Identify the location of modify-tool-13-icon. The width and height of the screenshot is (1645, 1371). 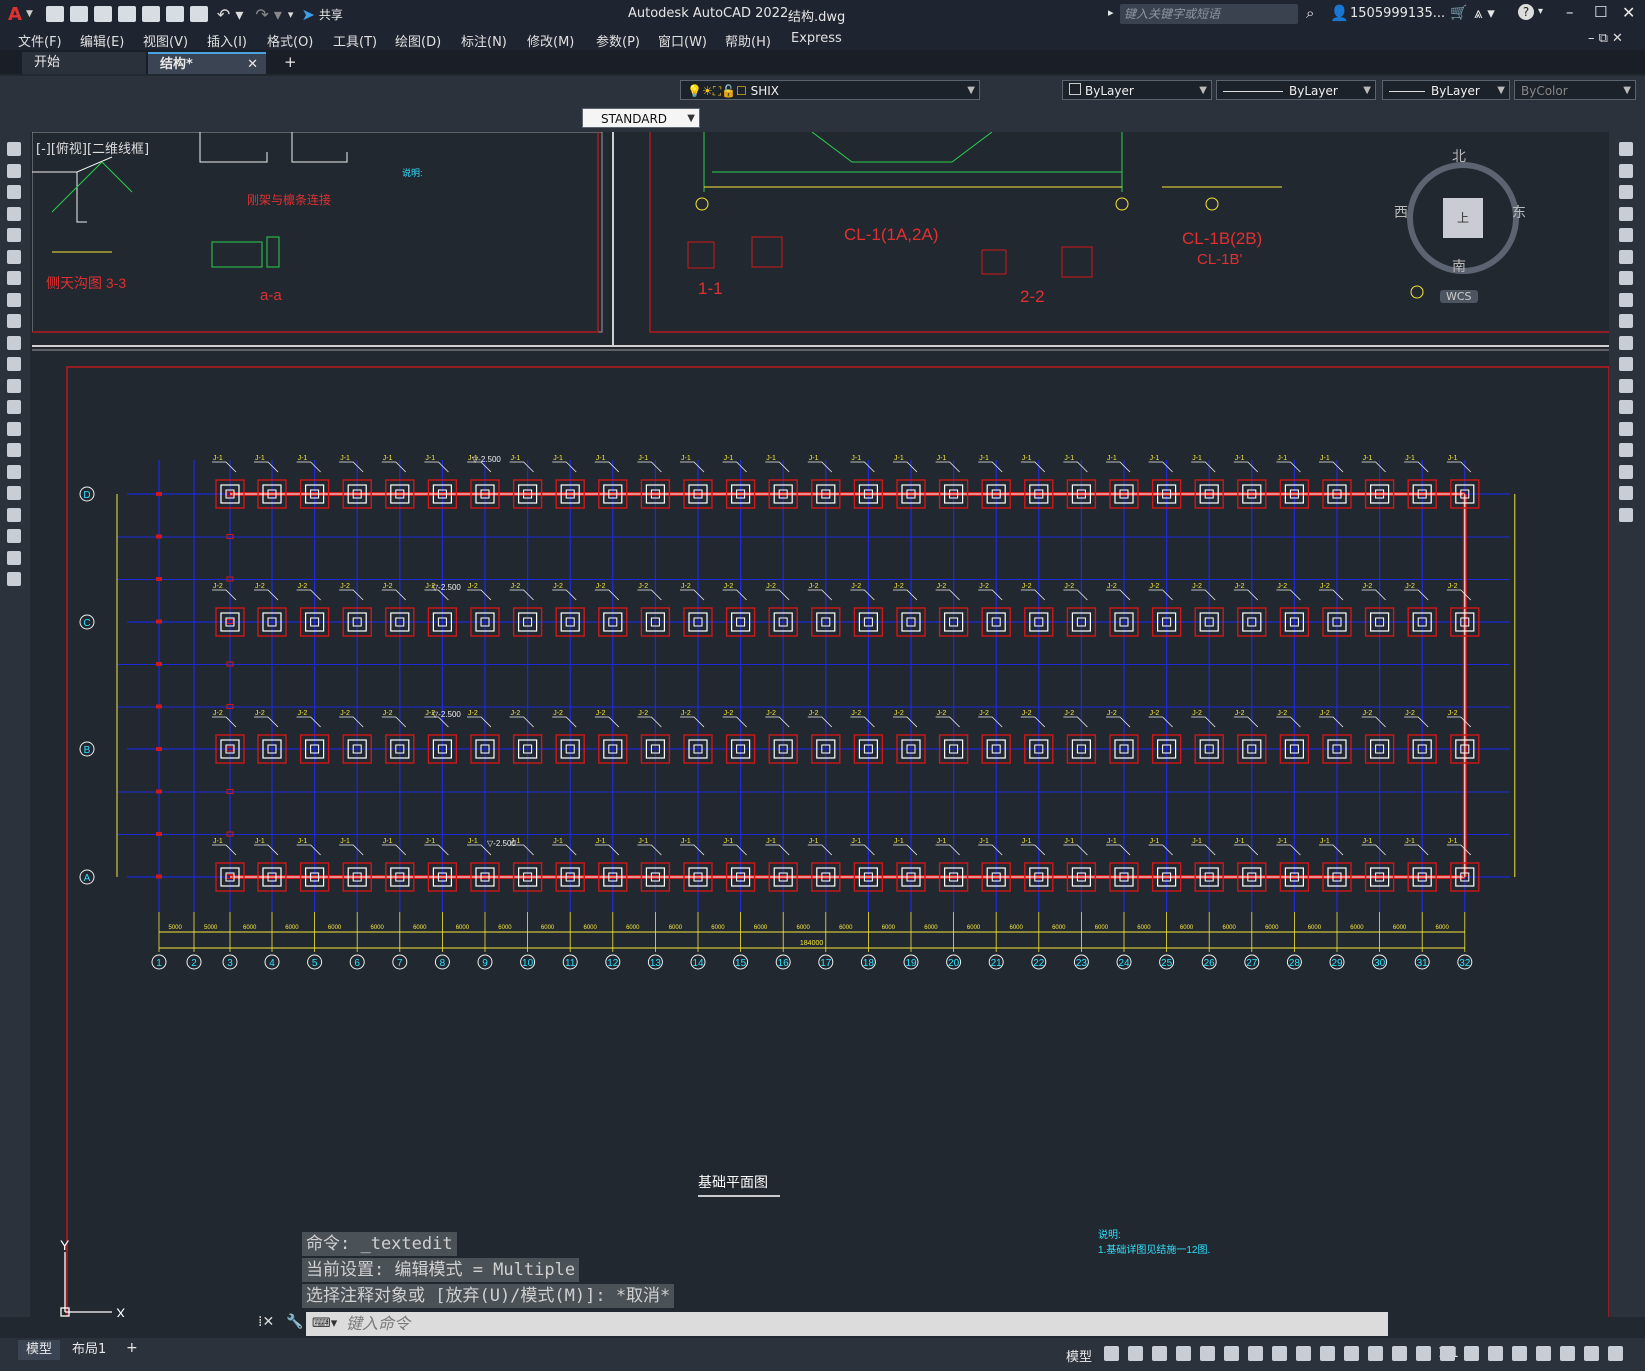
(1626, 407).